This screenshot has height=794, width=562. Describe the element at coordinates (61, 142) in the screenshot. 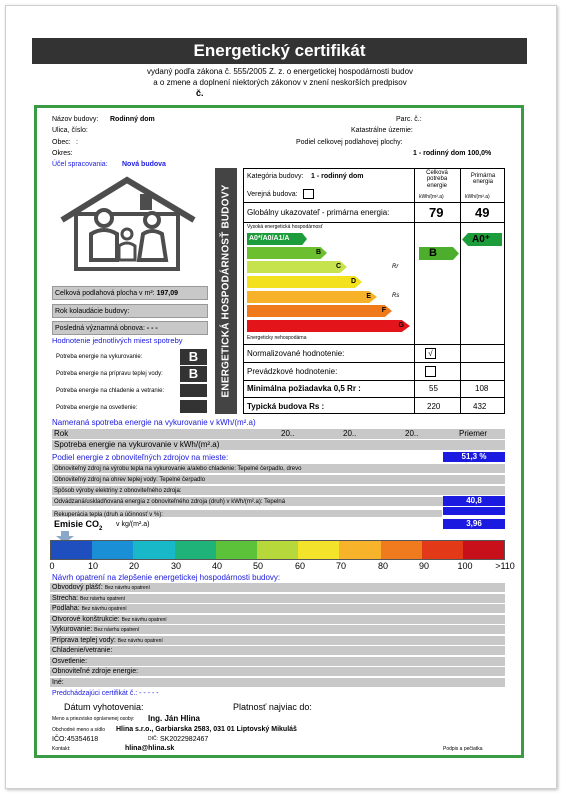

I see `town-label: Obec:` at that location.